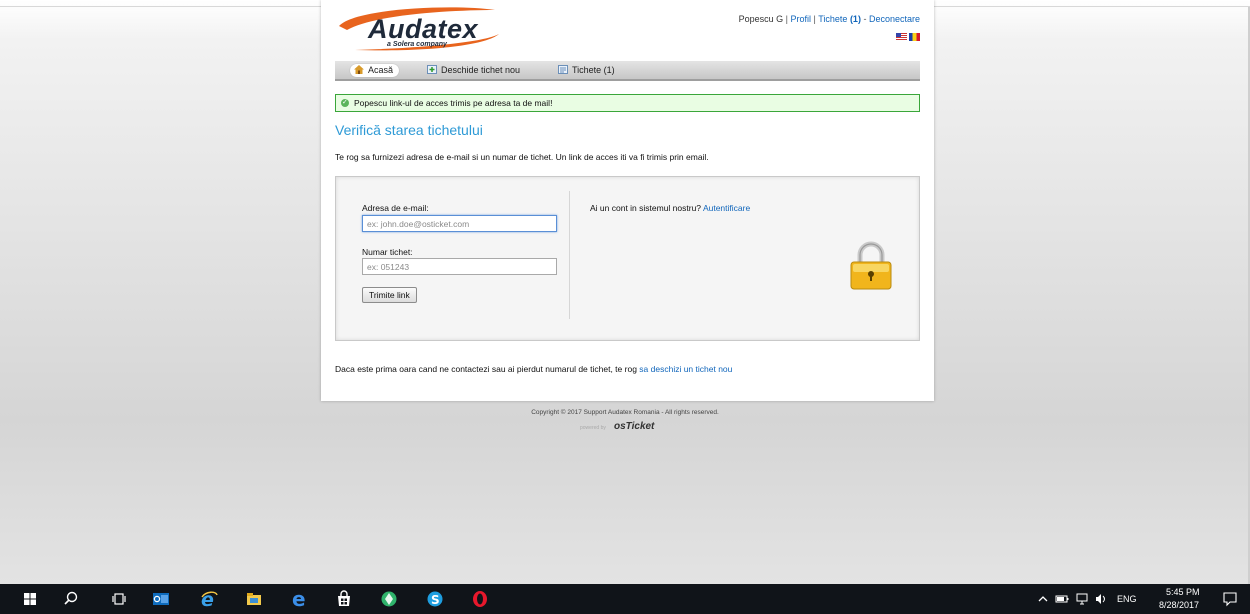 The height and width of the screenshot is (614, 1250). What do you see at coordinates (855, 19) in the screenshot?
I see `tickets-count: (1)` at bounding box center [855, 19].